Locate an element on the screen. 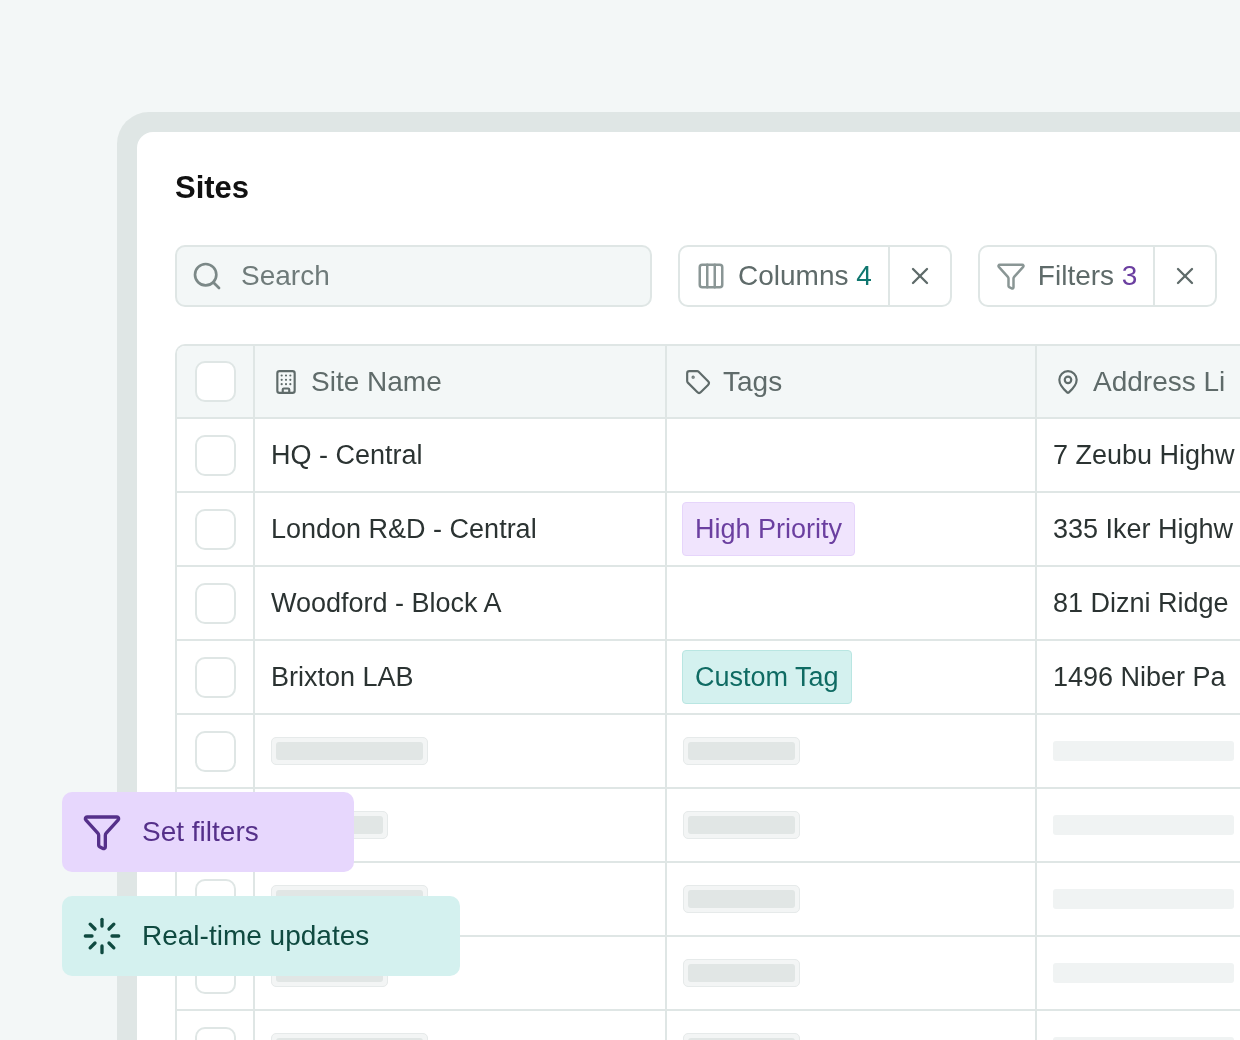 Image resolution: width=1240 pixels, height=1040 pixels. table-cell-text: 335 Iker Highw is located at coordinates (1143, 529).